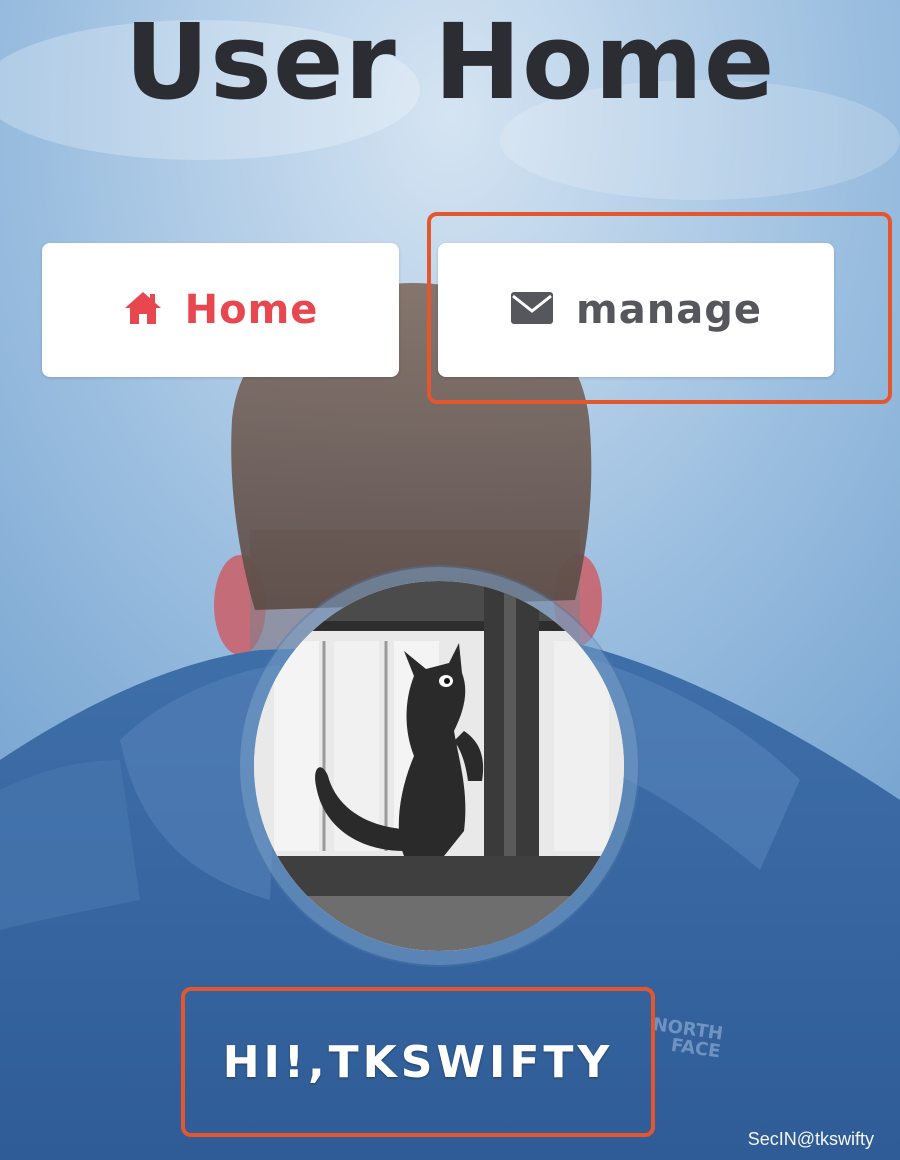 The width and height of the screenshot is (900, 1160). What do you see at coordinates (143, 310) in the screenshot?
I see `home-icon` at bounding box center [143, 310].